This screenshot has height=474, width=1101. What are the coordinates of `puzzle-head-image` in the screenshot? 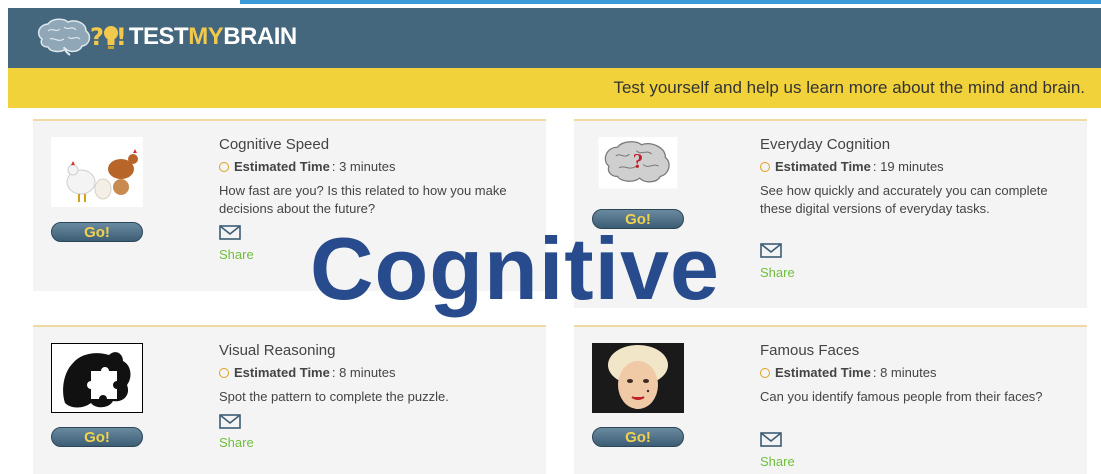 It's located at (97, 378).